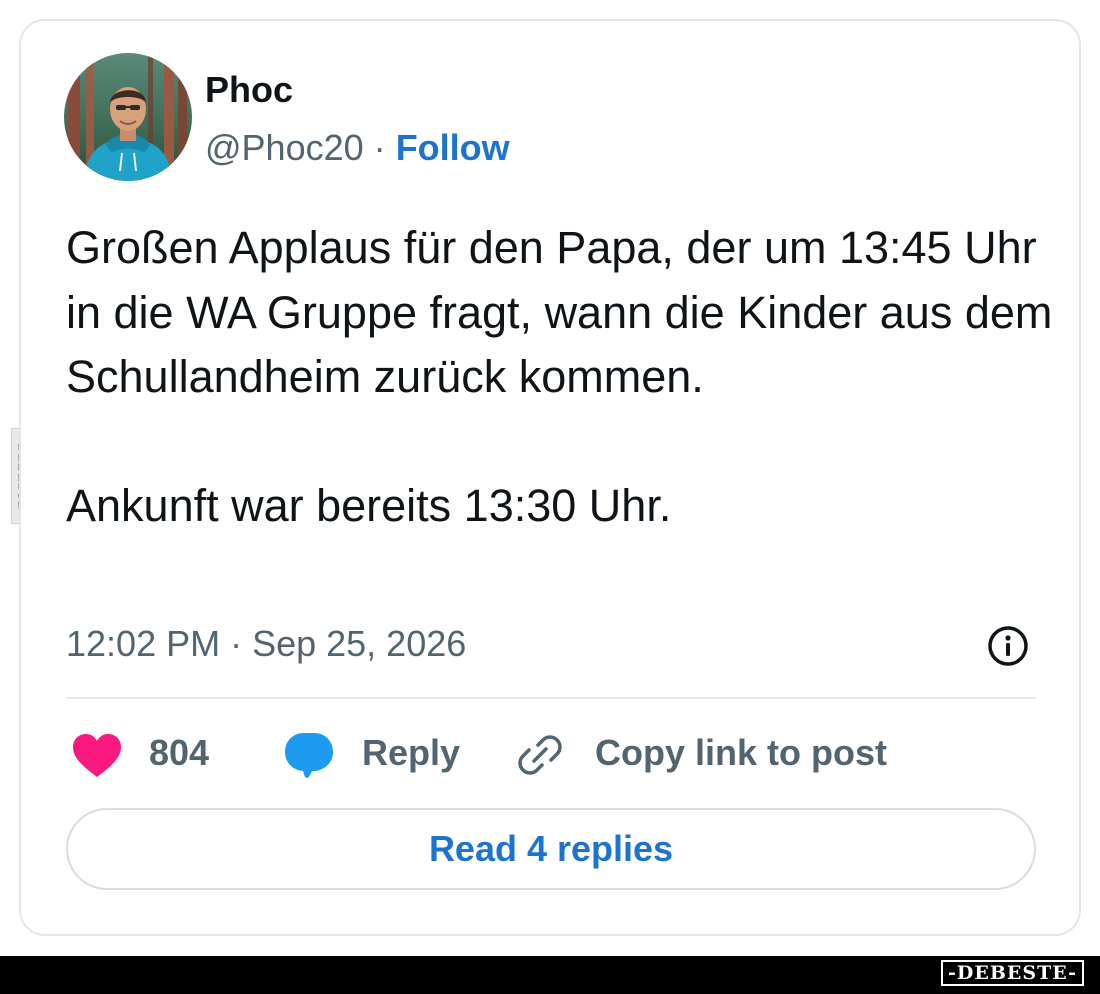 This screenshot has width=1100, height=994. Describe the element at coordinates (249, 90) in the screenshot. I see `author-name: Phoc` at that location.